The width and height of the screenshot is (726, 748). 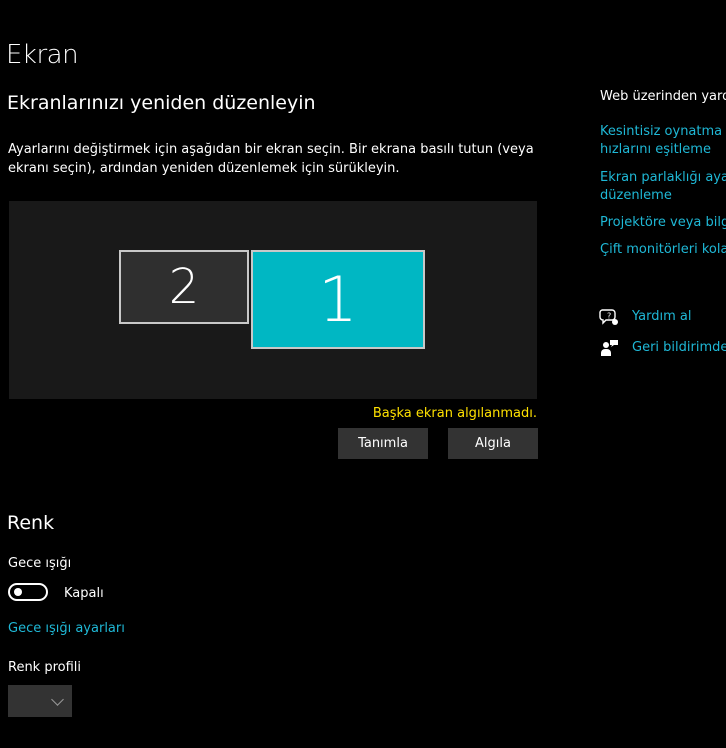 I want to click on page-title: Ekran, so click(x=42, y=55).